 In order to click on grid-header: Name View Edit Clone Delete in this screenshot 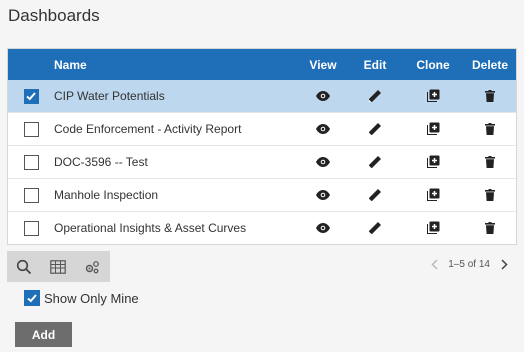, I will do `click(262, 64)`.